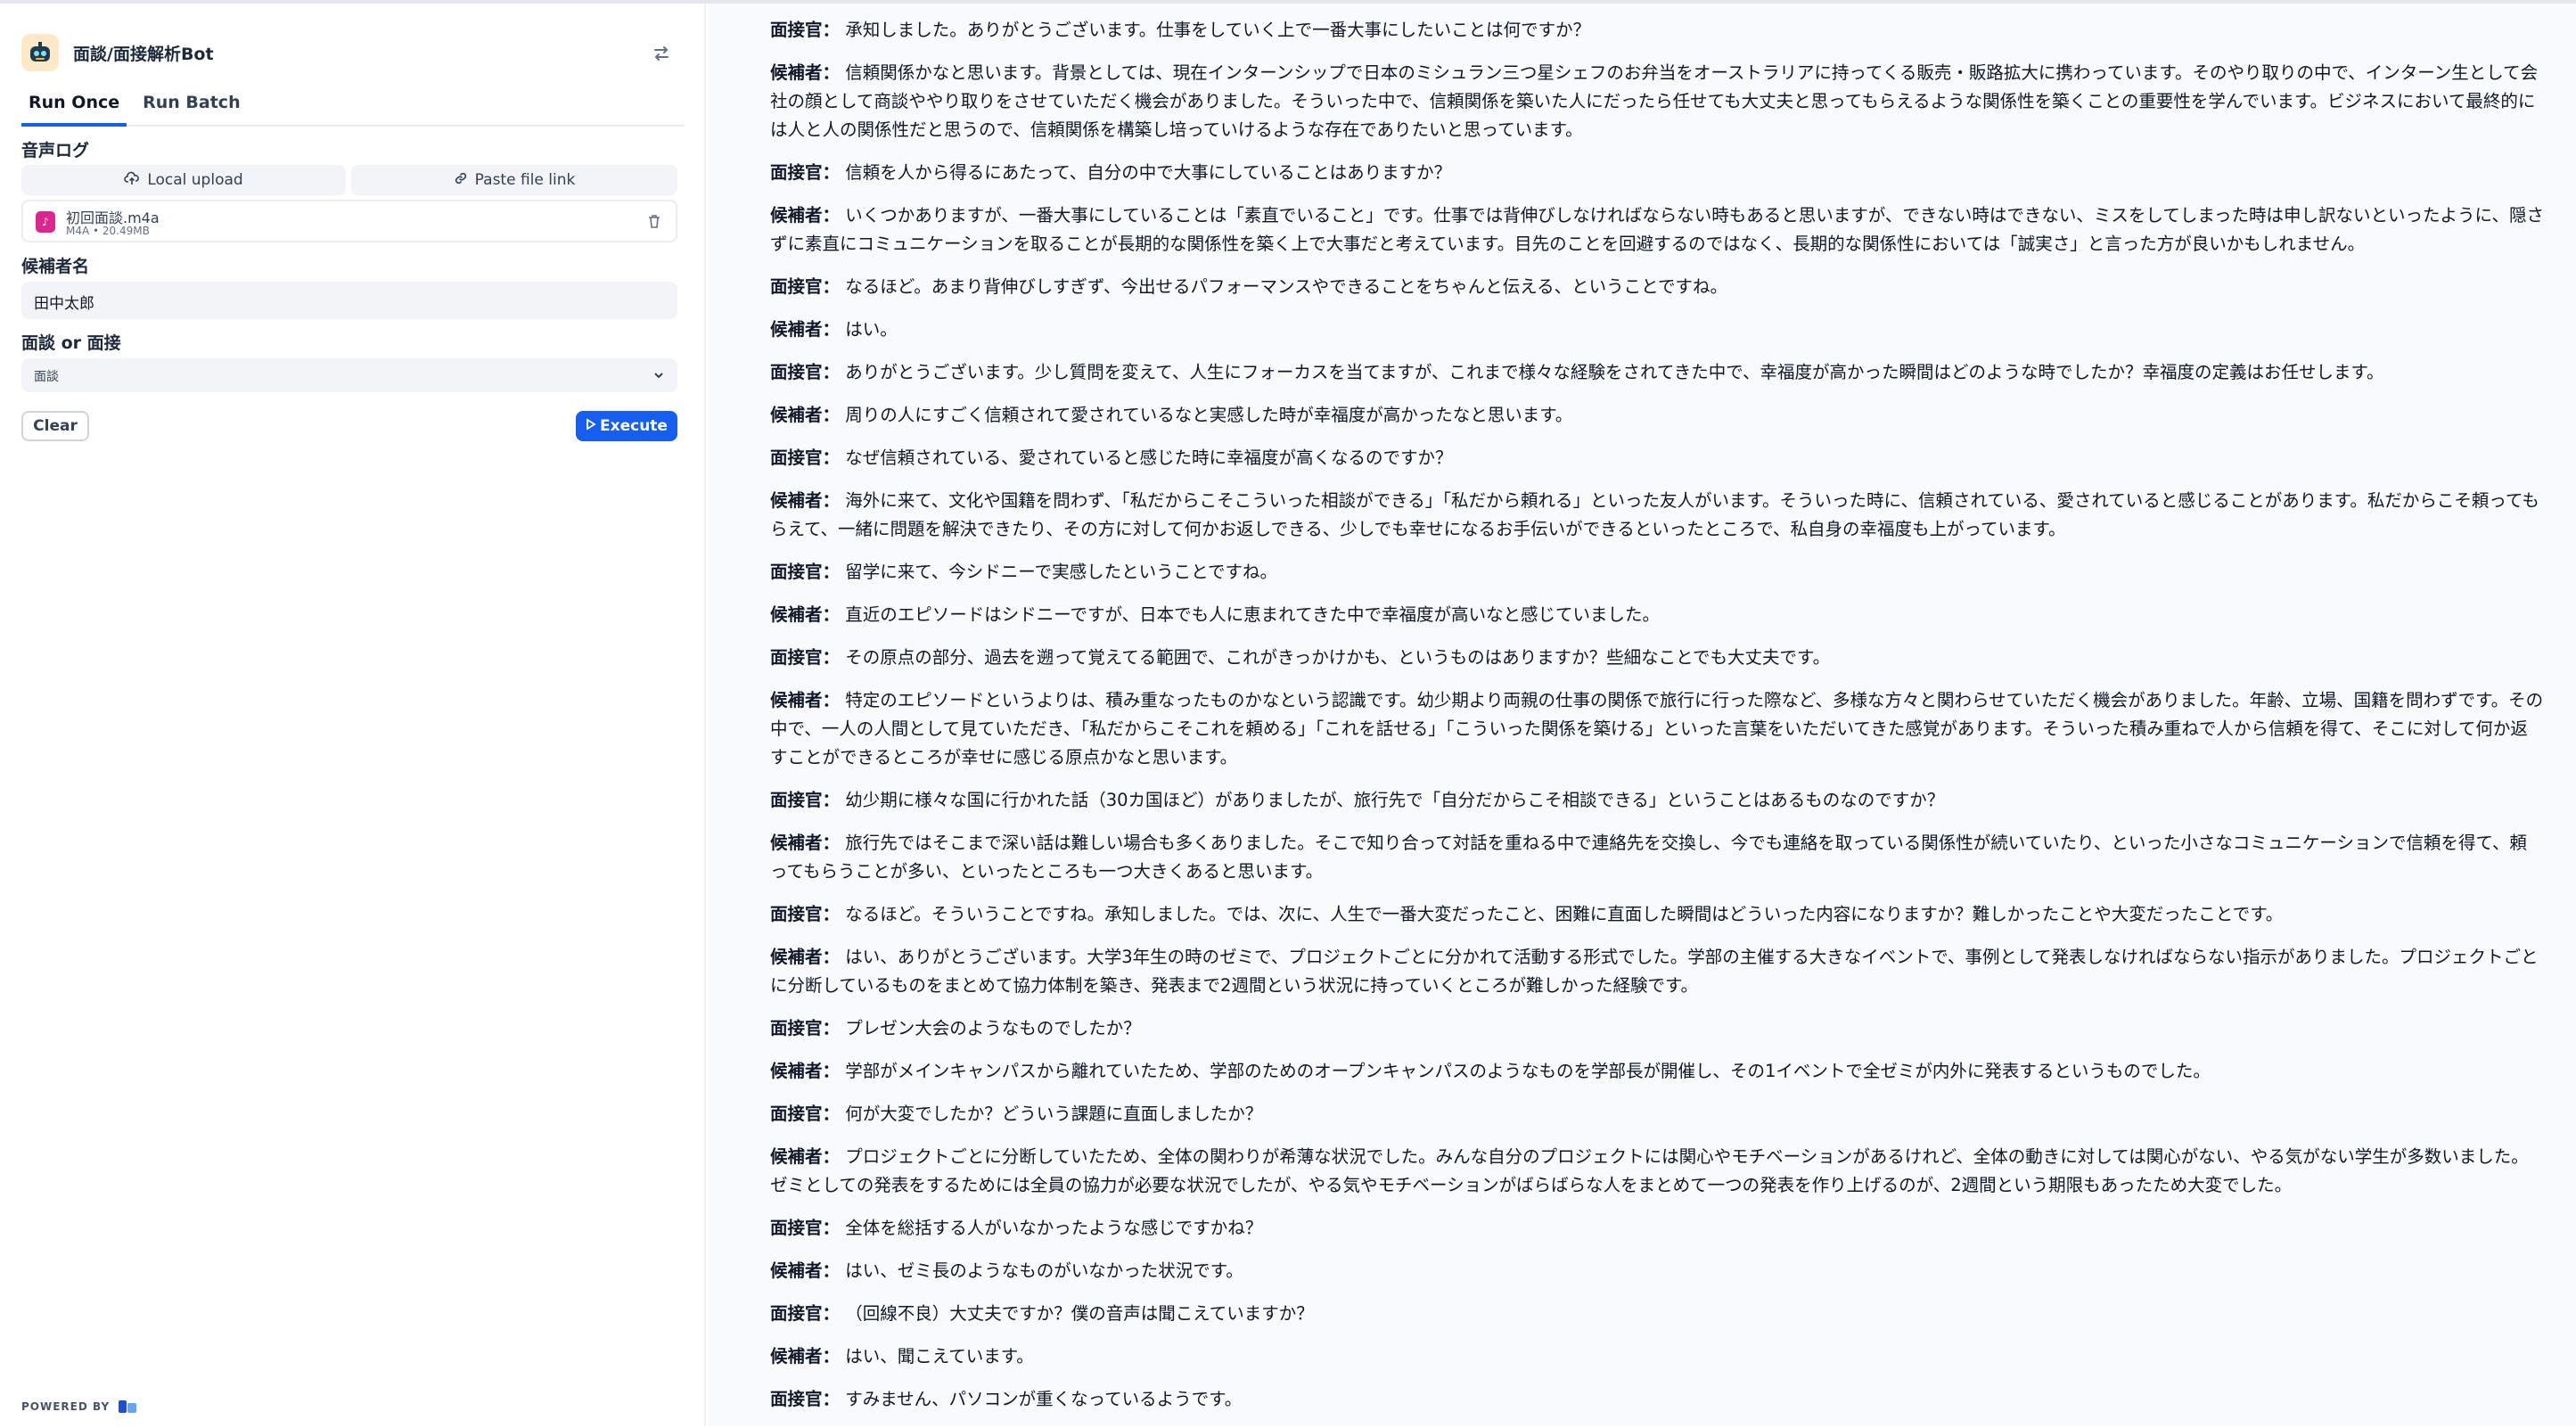 The image size is (2576, 1428). What do you see at coordinates (525, 180) in the screenshot?
I see `paste-file-link-label: Paste file link` at bounding box center [525, 180].